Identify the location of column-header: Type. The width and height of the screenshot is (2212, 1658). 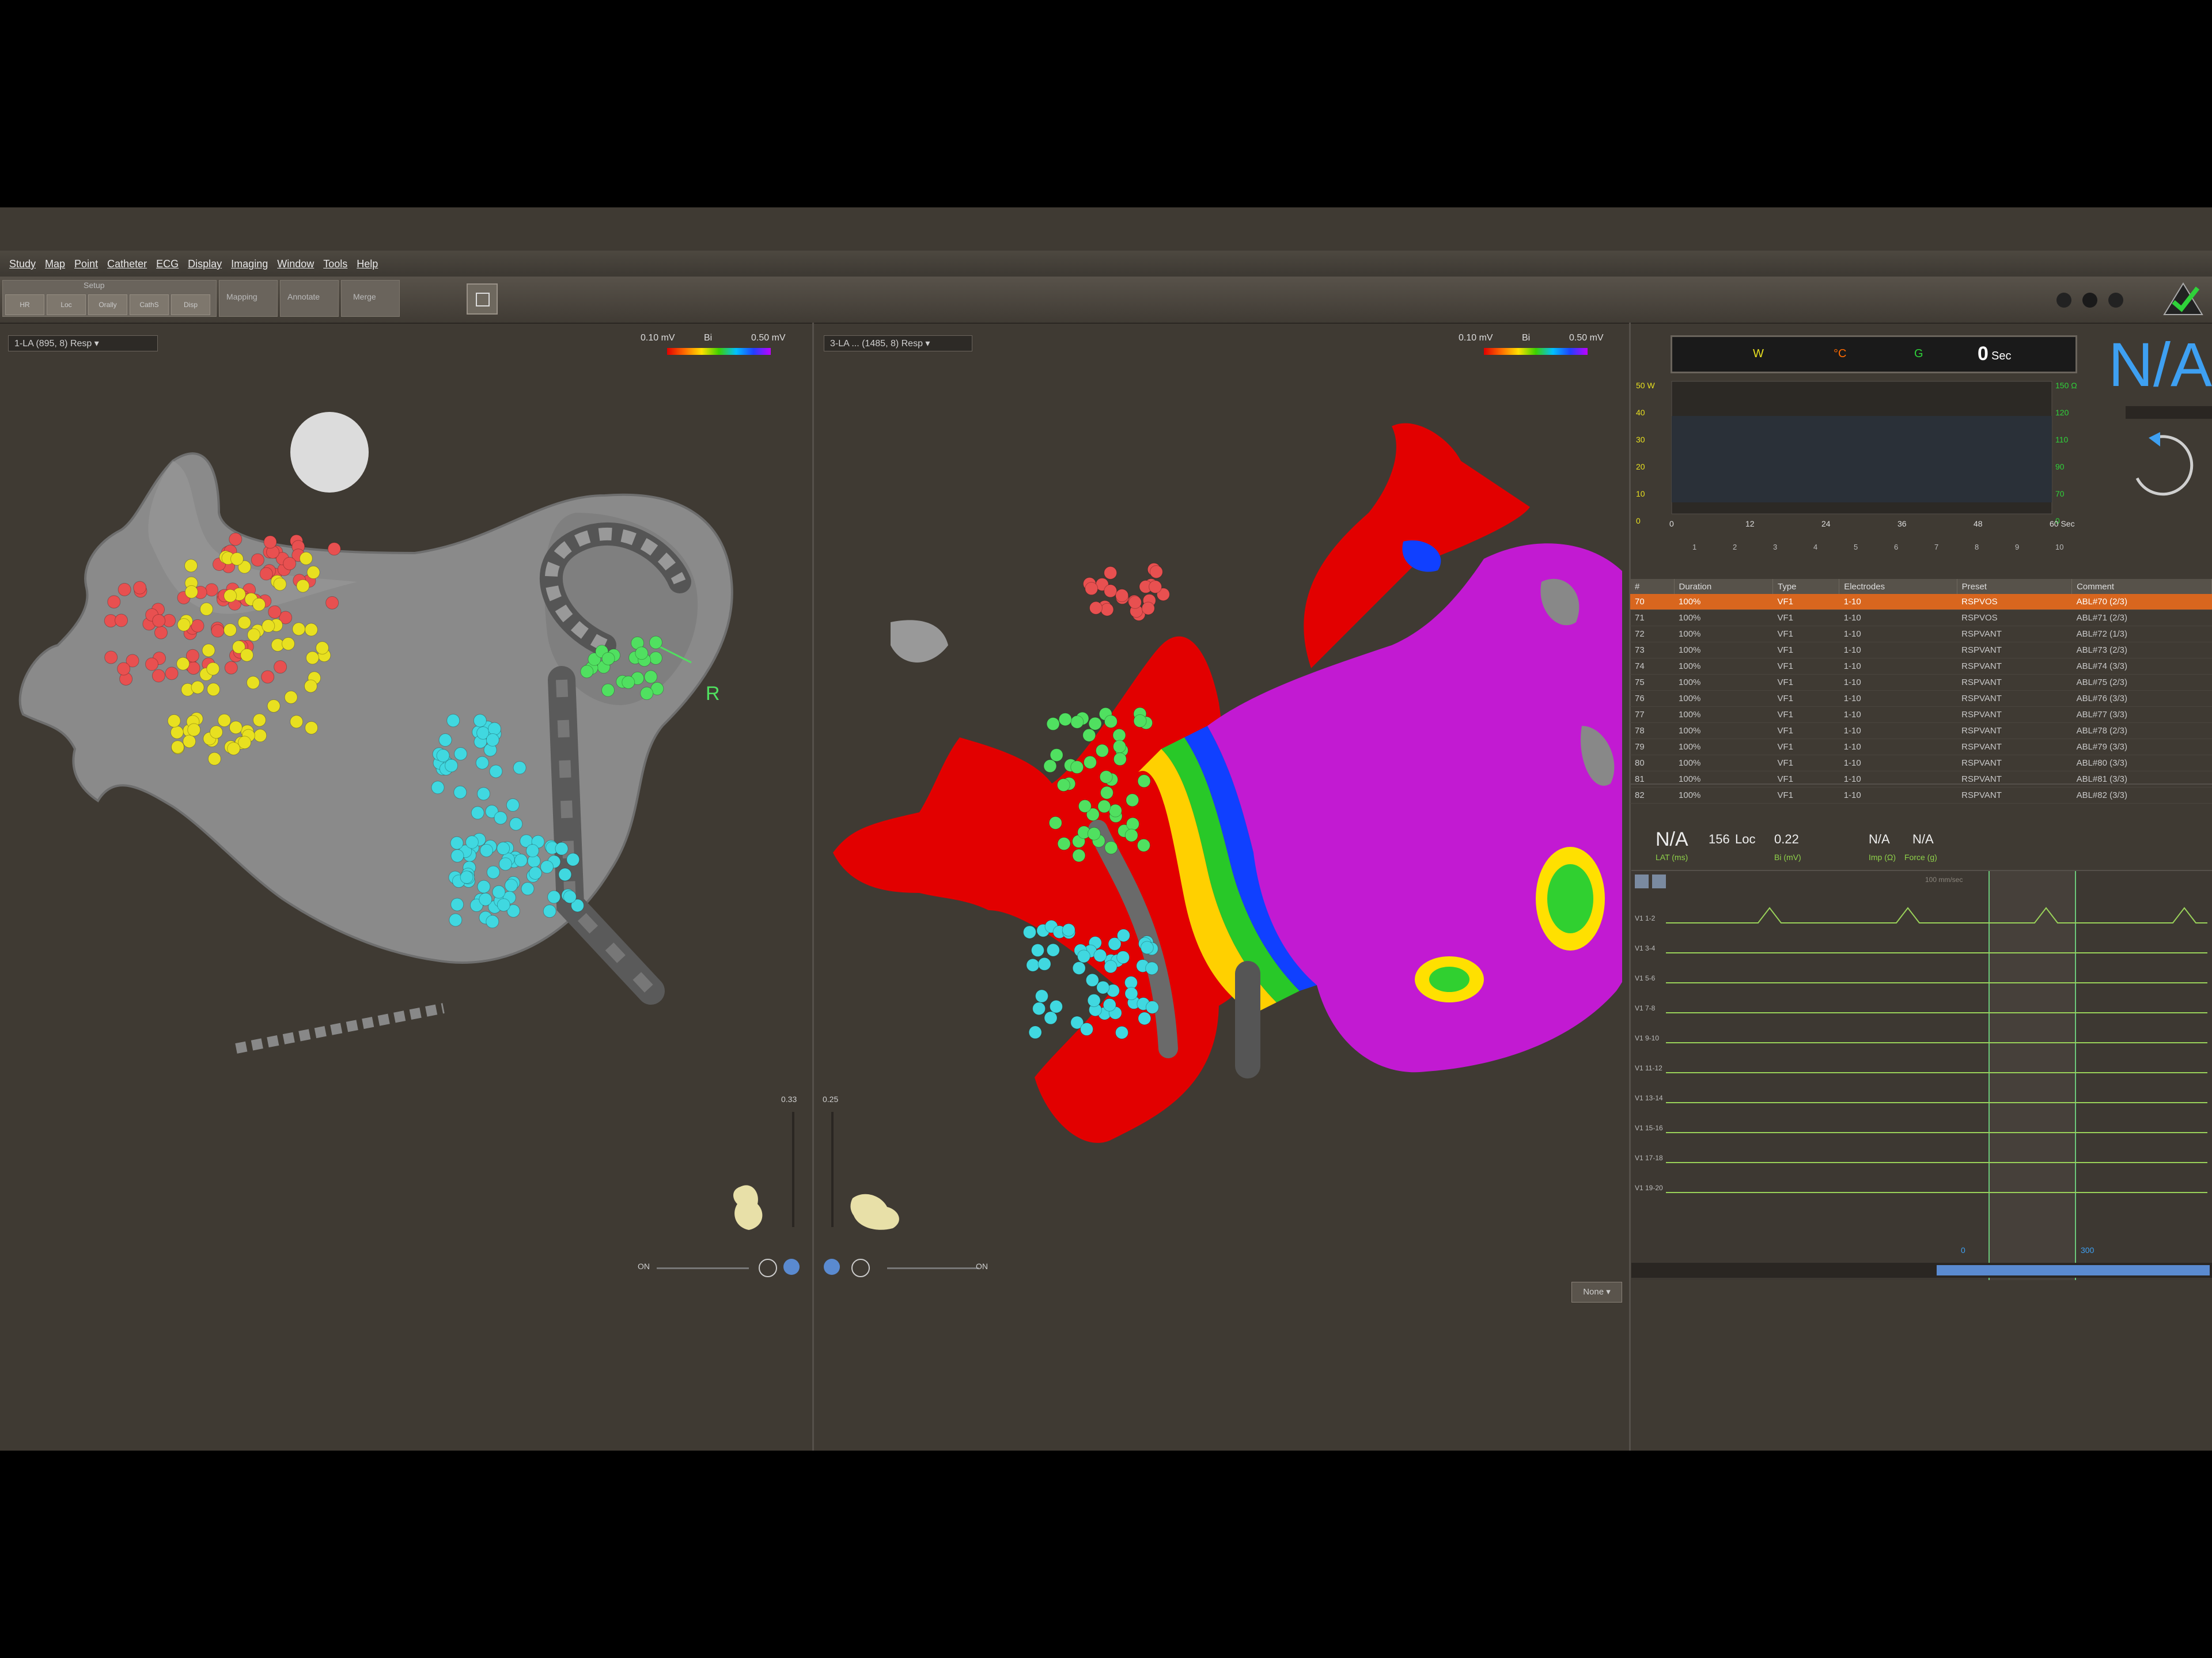
(1806, 586).